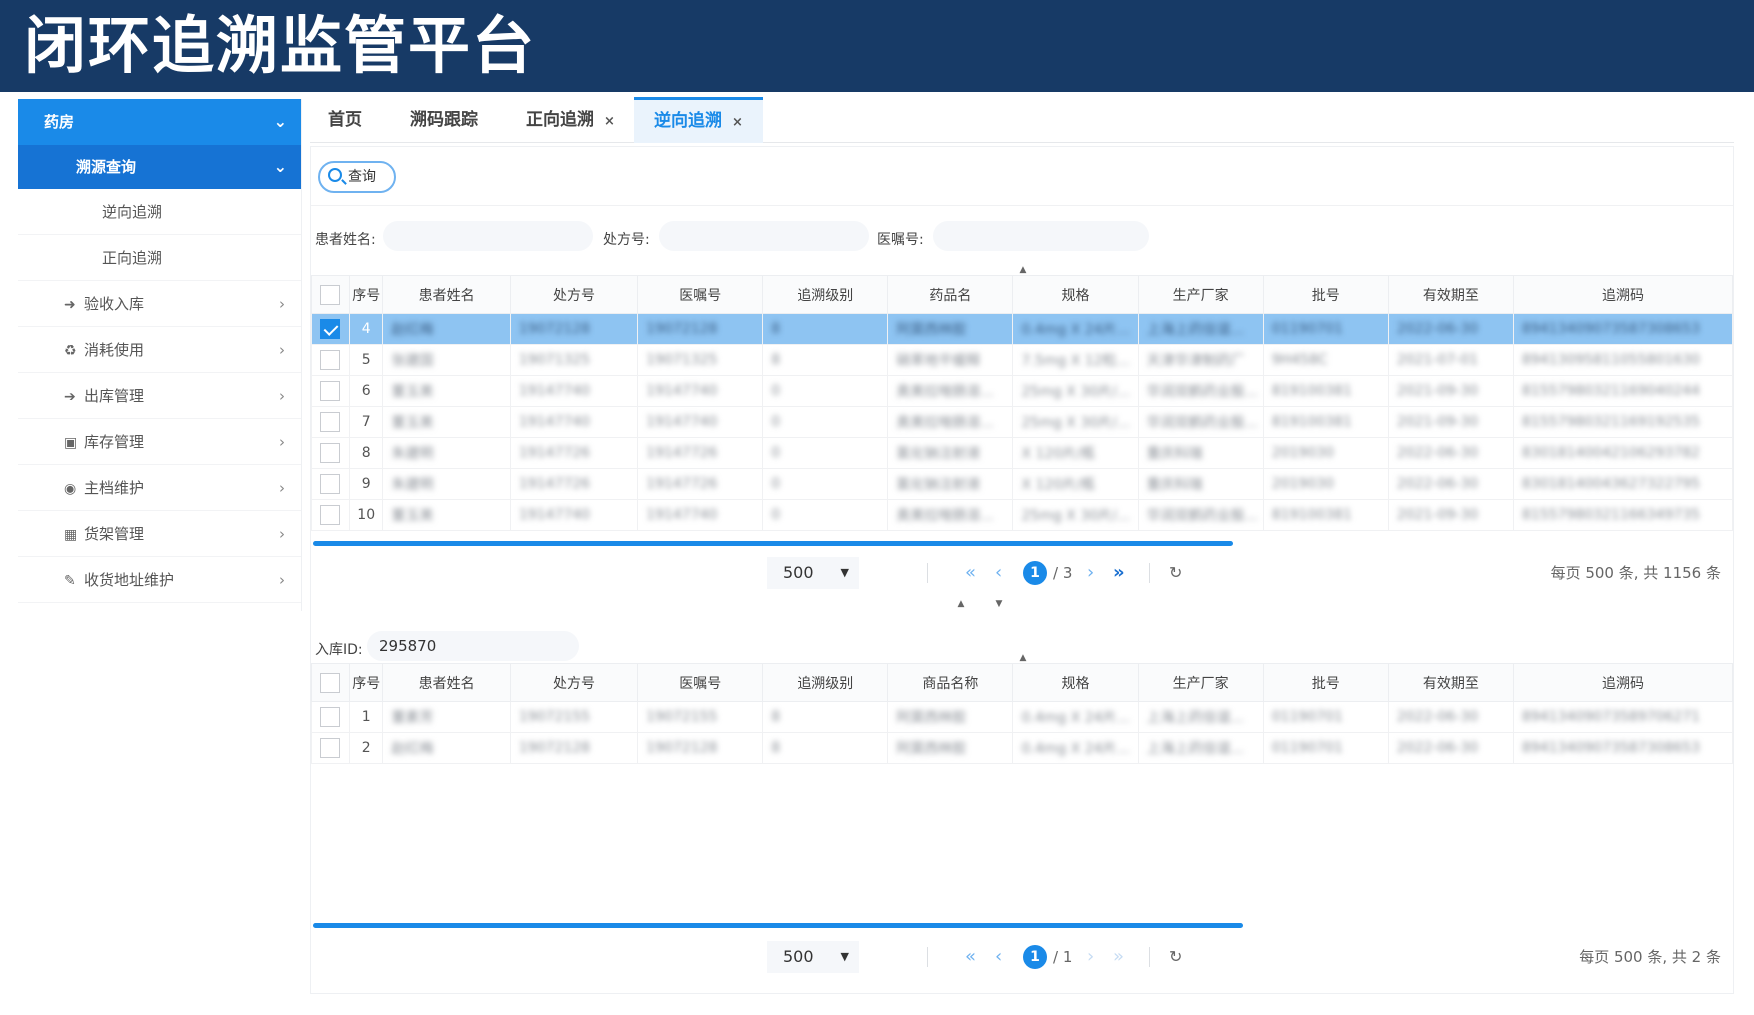 This screenshot has width=1754, height=1015. Describe the element at coordinates (159, 396) in the screenshot. I see `sidebar-item-outbound: ➔ 出库管理 ›` at that location.